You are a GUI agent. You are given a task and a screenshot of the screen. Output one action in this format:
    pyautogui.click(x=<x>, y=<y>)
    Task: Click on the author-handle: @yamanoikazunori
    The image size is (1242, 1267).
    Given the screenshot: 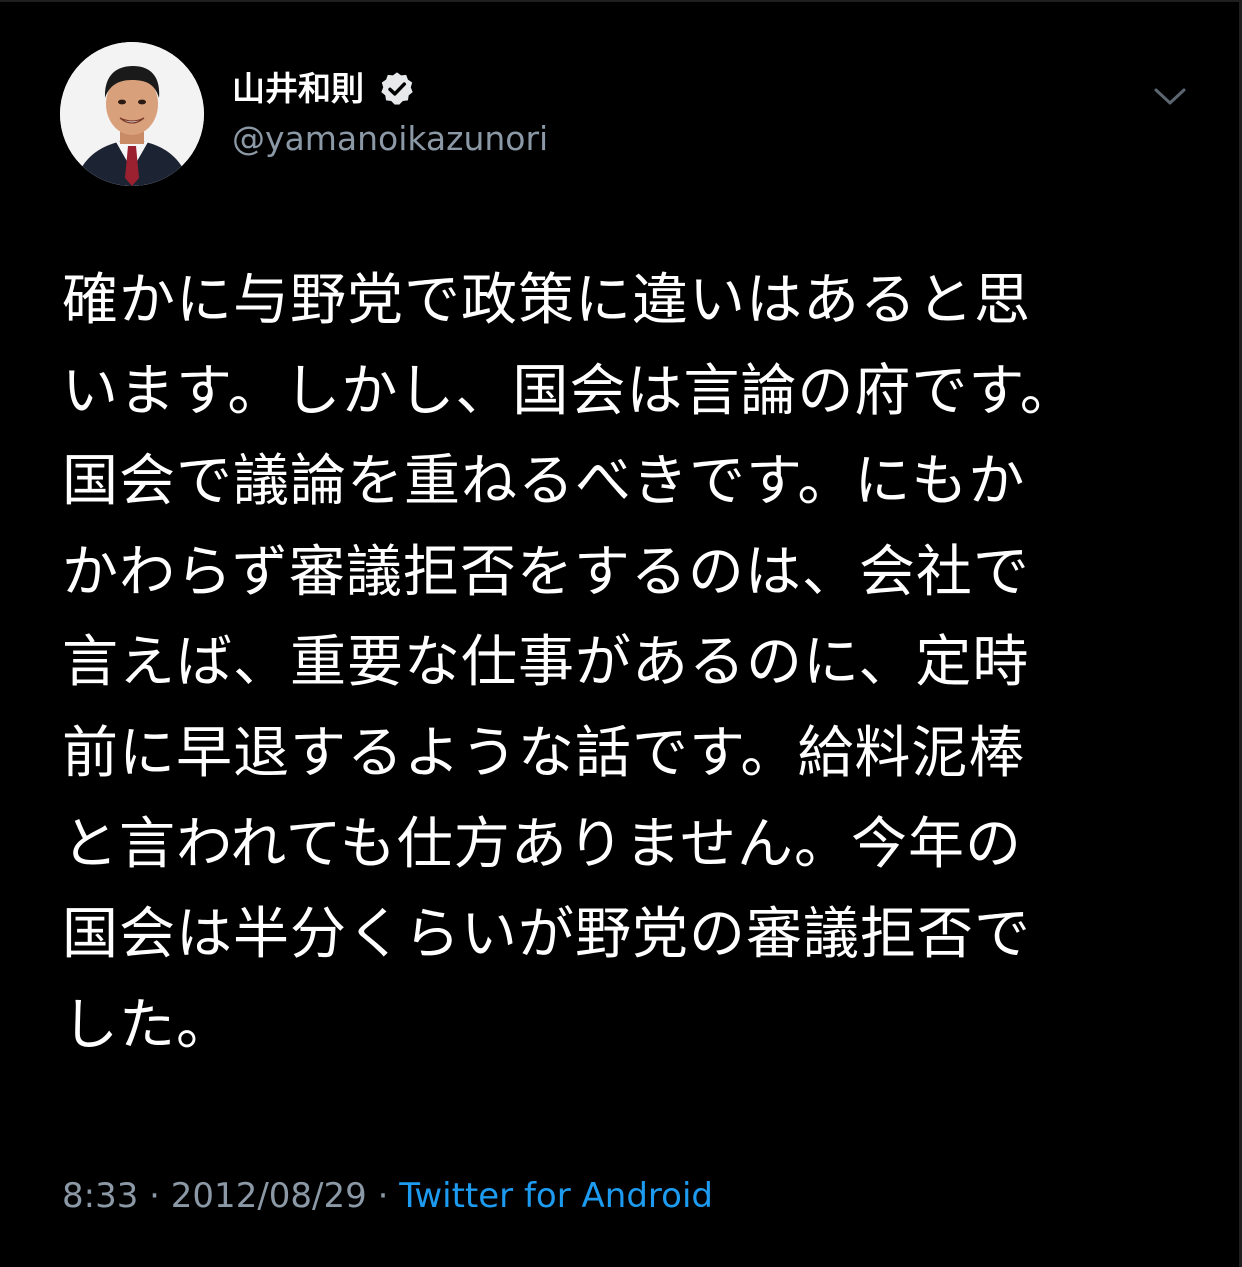 What is the action you would take?
    pyautogui.click(x=390, y=139)
    